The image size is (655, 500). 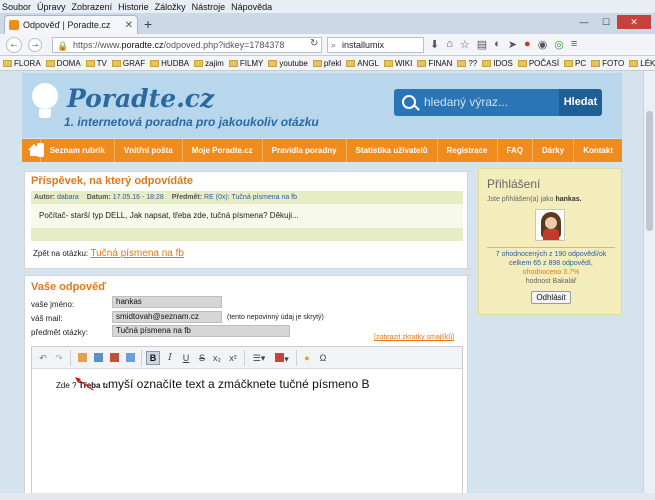 What do you see at coordinates (47, 318) in the screenshot?
I see `mail-label: váš mail:` at bounding box center [47, 318].